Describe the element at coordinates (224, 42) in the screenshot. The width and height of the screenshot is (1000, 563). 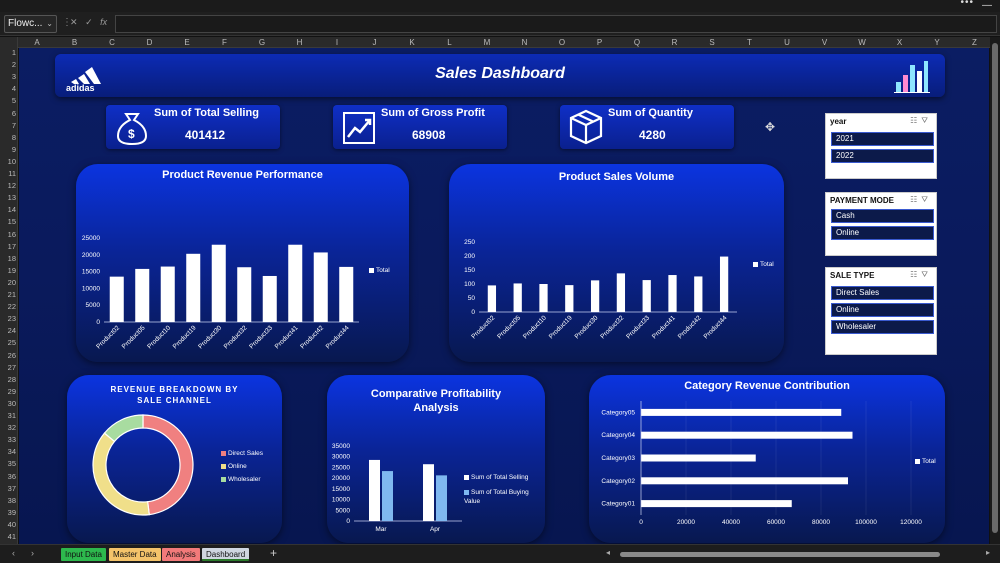
I see `column-header: F` at that location.